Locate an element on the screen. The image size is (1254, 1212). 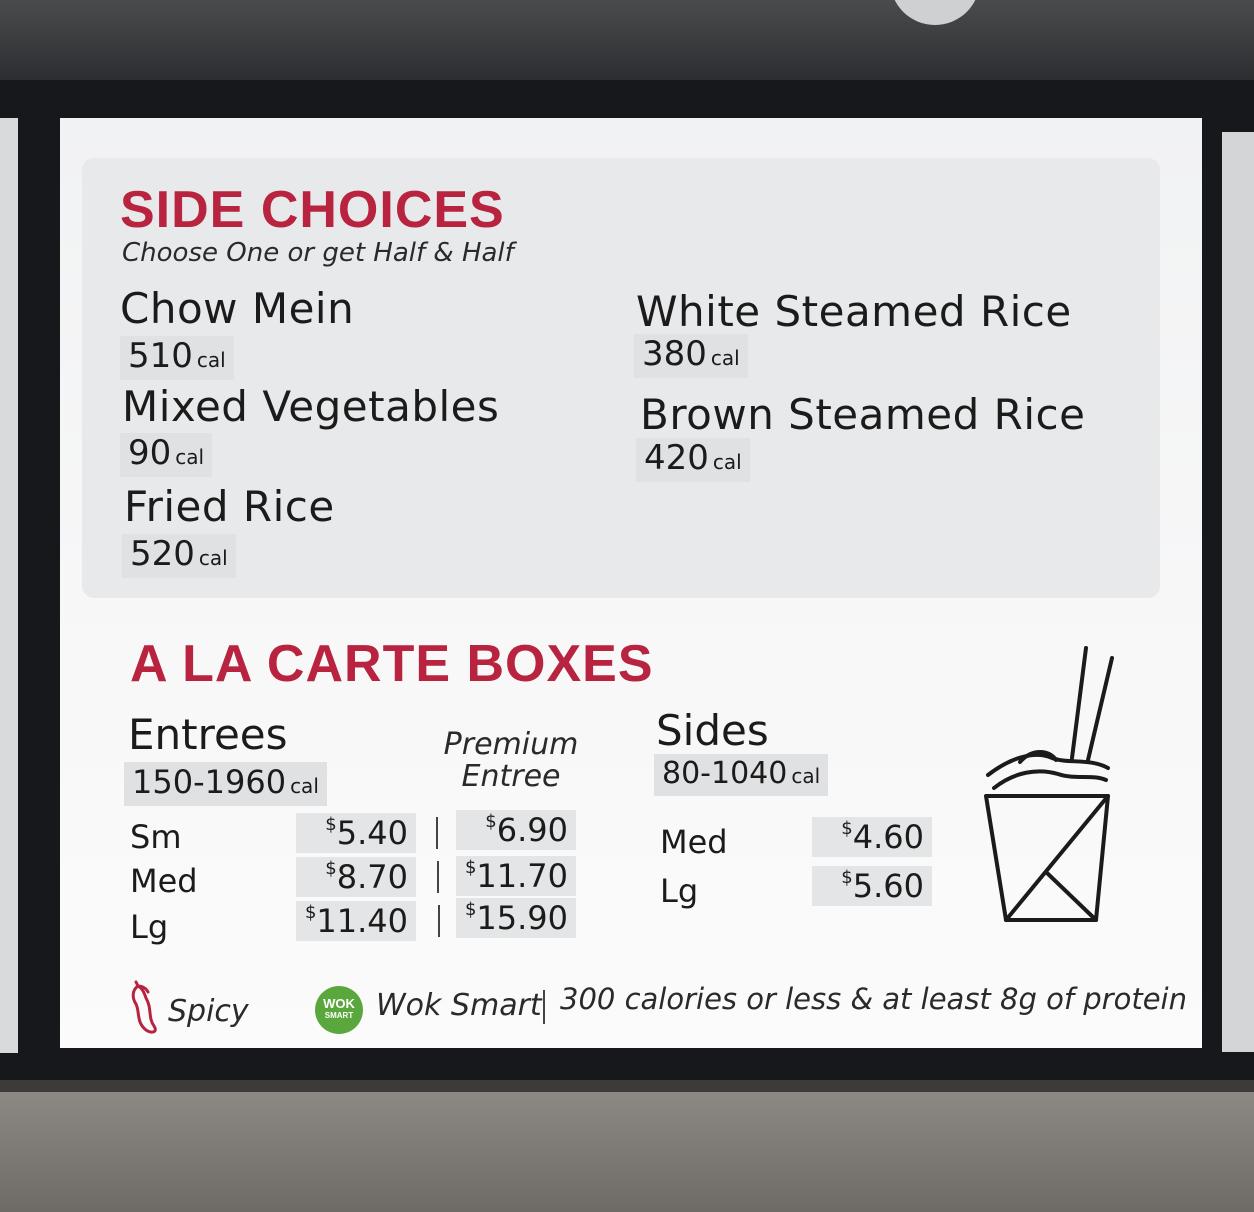
wall-trim is located at coordinates (627, 1086).